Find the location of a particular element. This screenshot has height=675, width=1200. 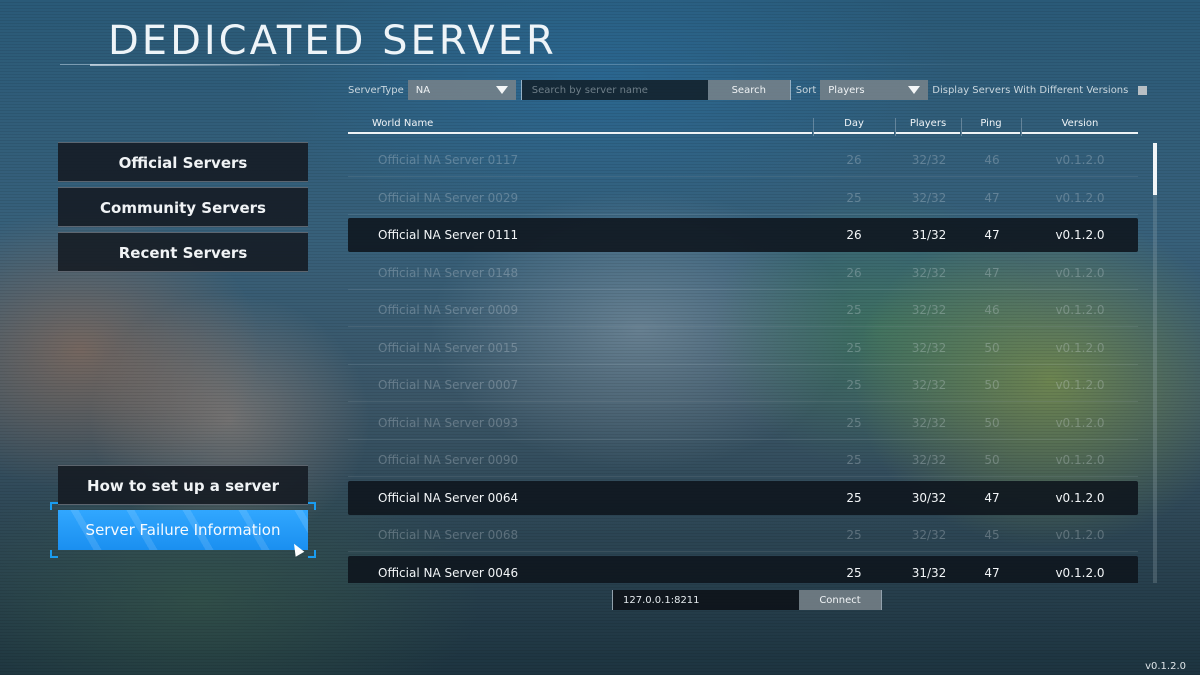

server-row: Official NA Server 0117 26 32/32 46 v0.1.2.0 is located at coordinates (743, 160).